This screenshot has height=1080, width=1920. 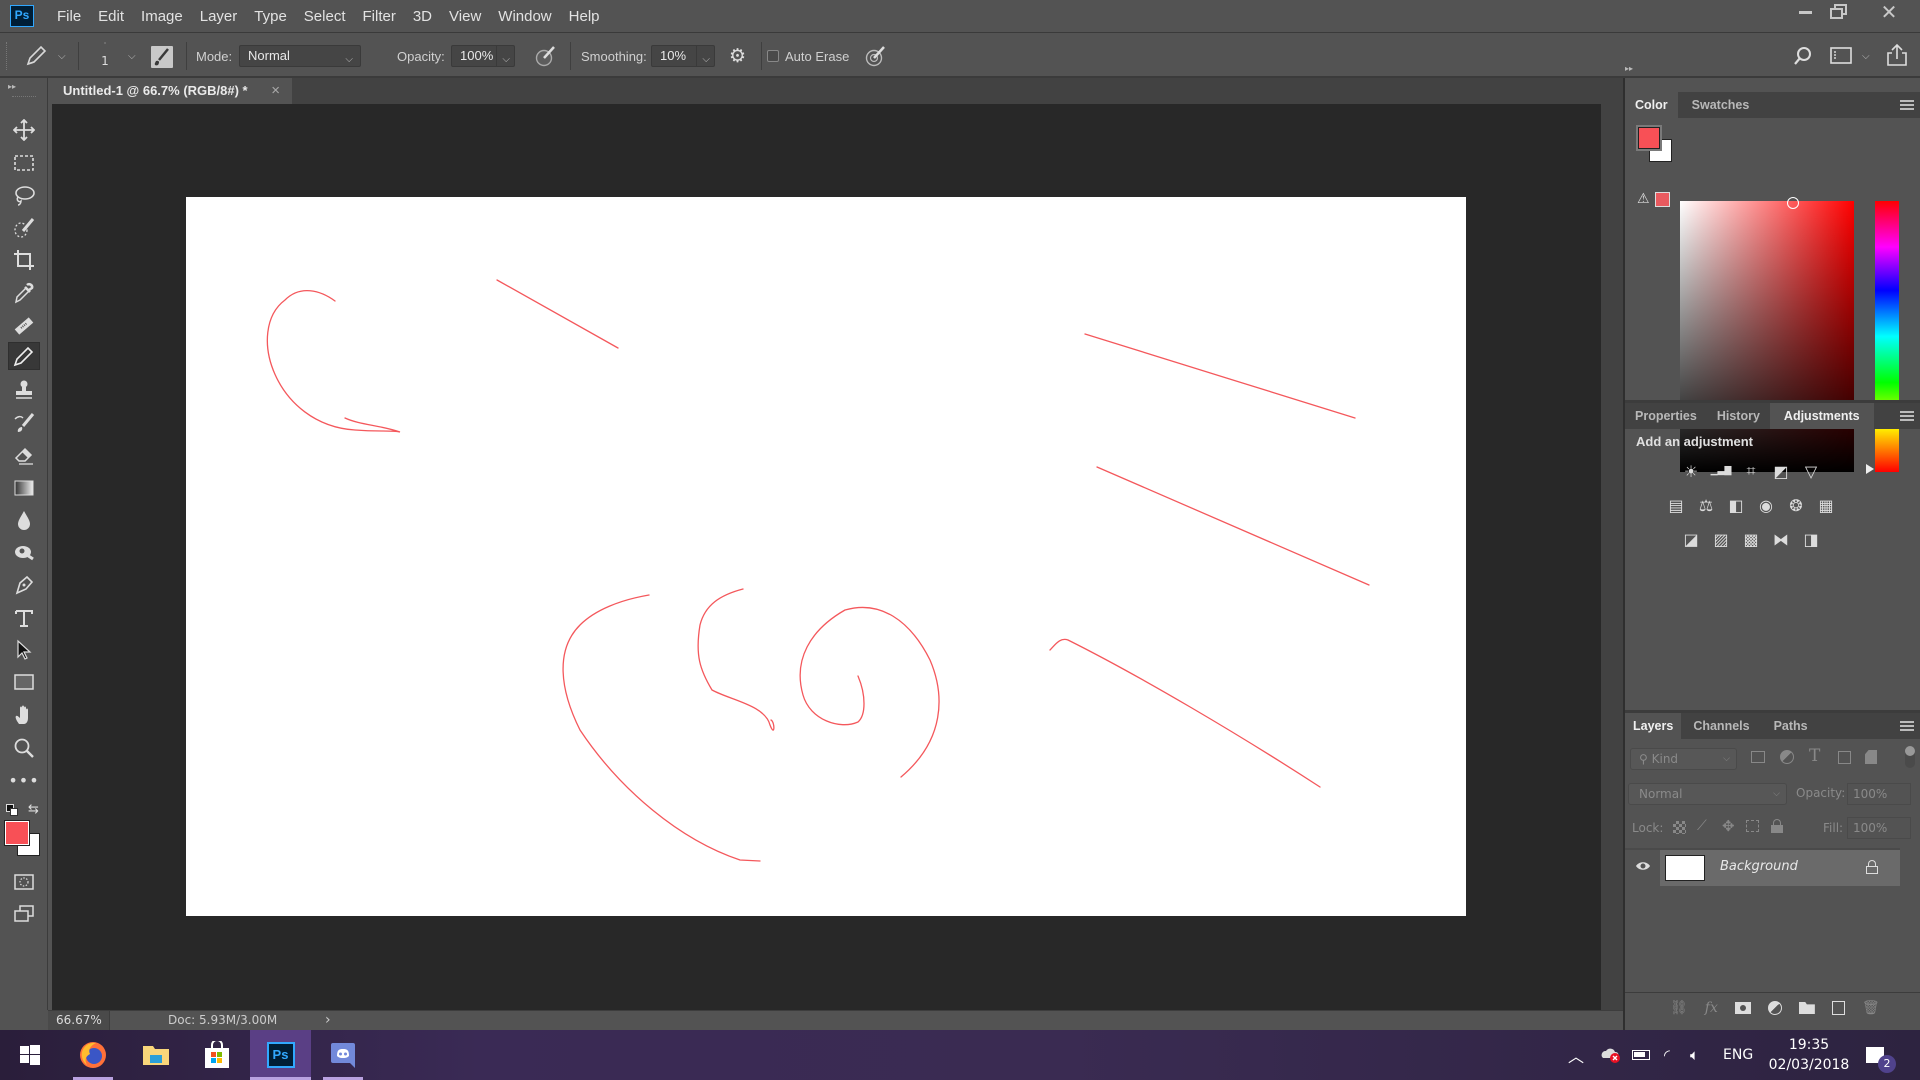 I want to click on layer-name: Background, so click(x=1759, y=866).